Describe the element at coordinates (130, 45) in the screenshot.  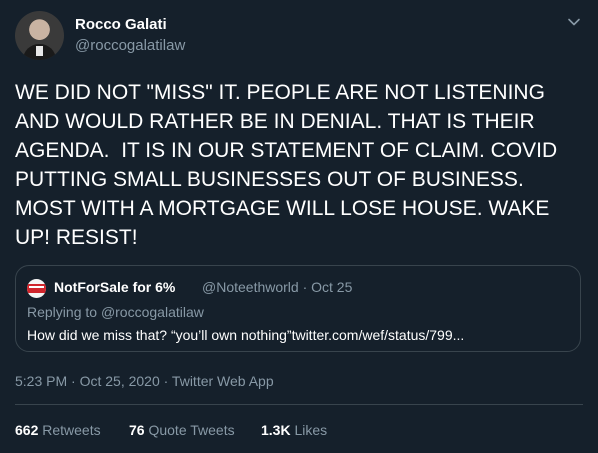
I see `author-handle: @roccogalatilaw` at that location.